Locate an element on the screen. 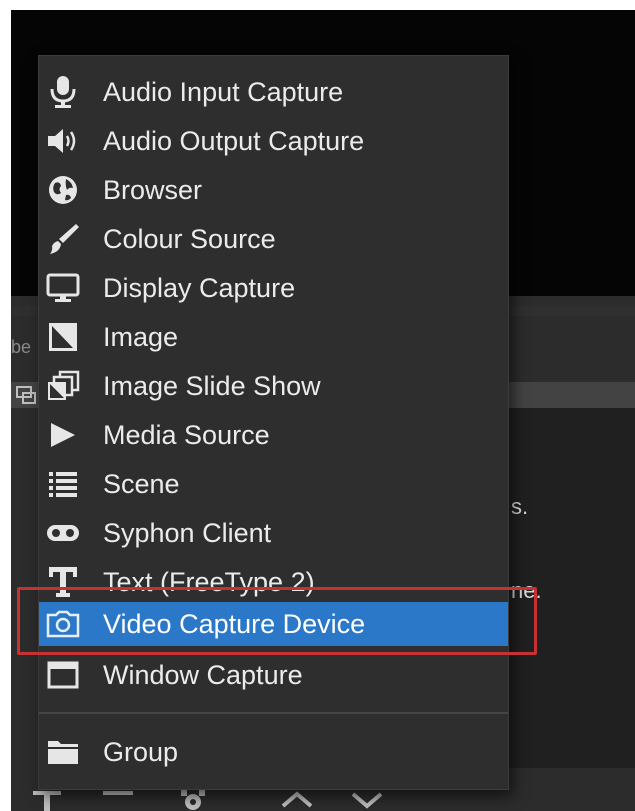 The height and width of the screenshot is (811, 635). move-up-icon is located at coordinates (297, 800).